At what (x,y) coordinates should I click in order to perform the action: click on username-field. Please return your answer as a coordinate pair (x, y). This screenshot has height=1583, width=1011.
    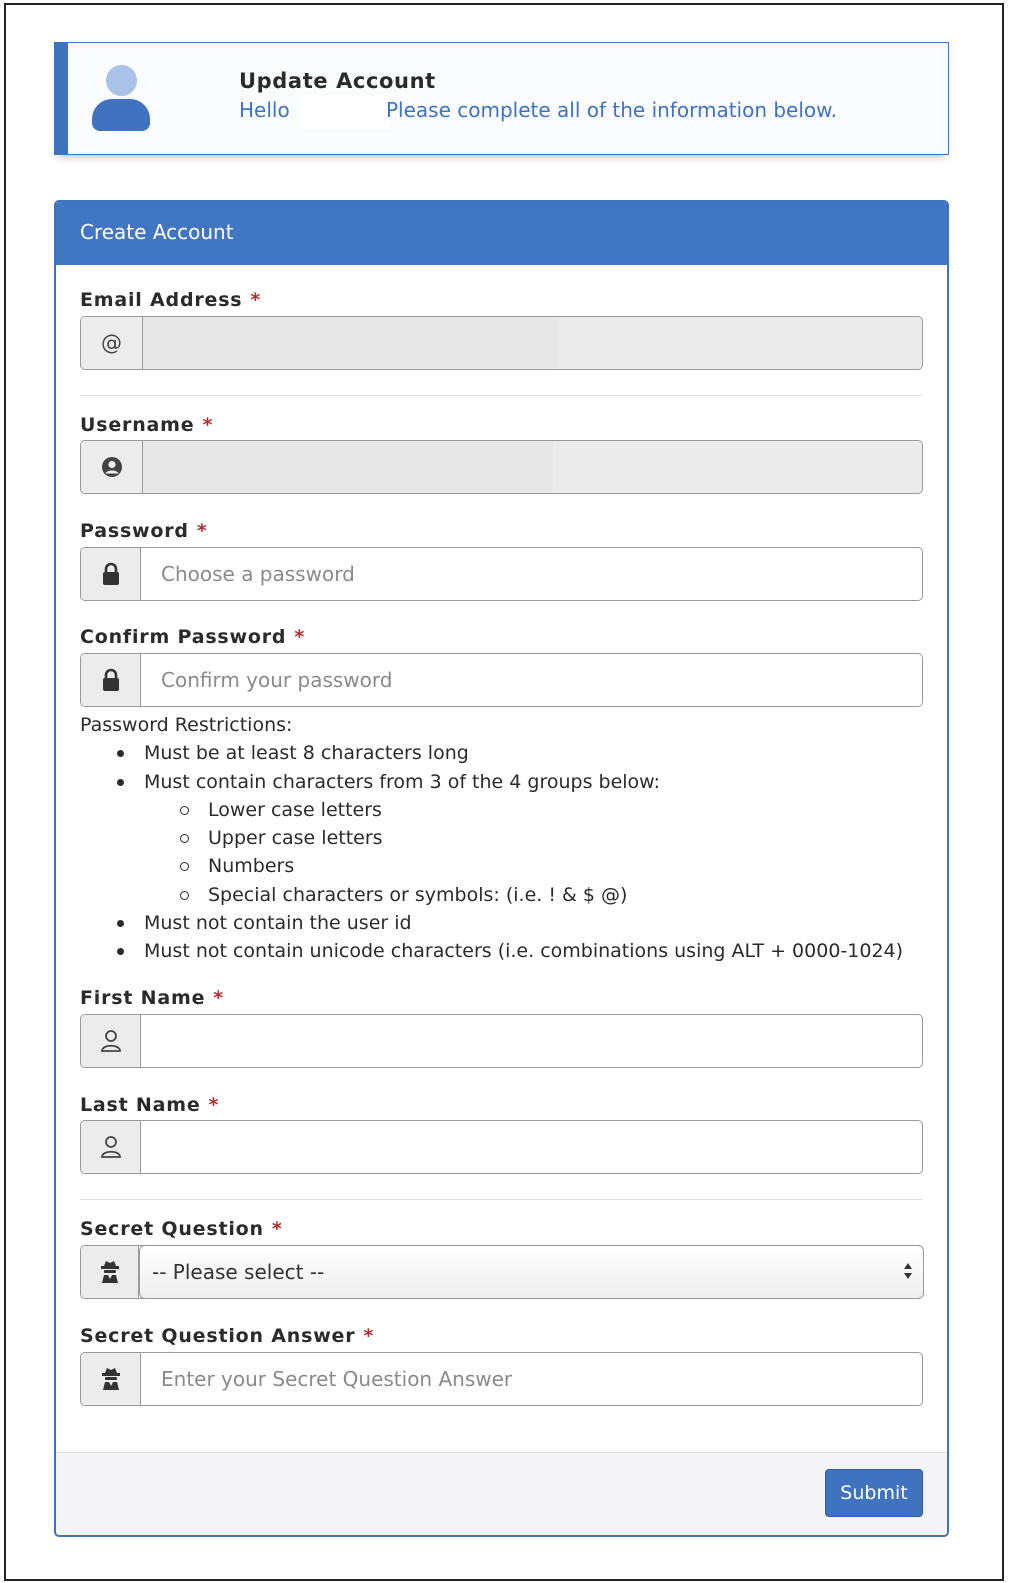
    Looking at the image, I should click on (501, 467).